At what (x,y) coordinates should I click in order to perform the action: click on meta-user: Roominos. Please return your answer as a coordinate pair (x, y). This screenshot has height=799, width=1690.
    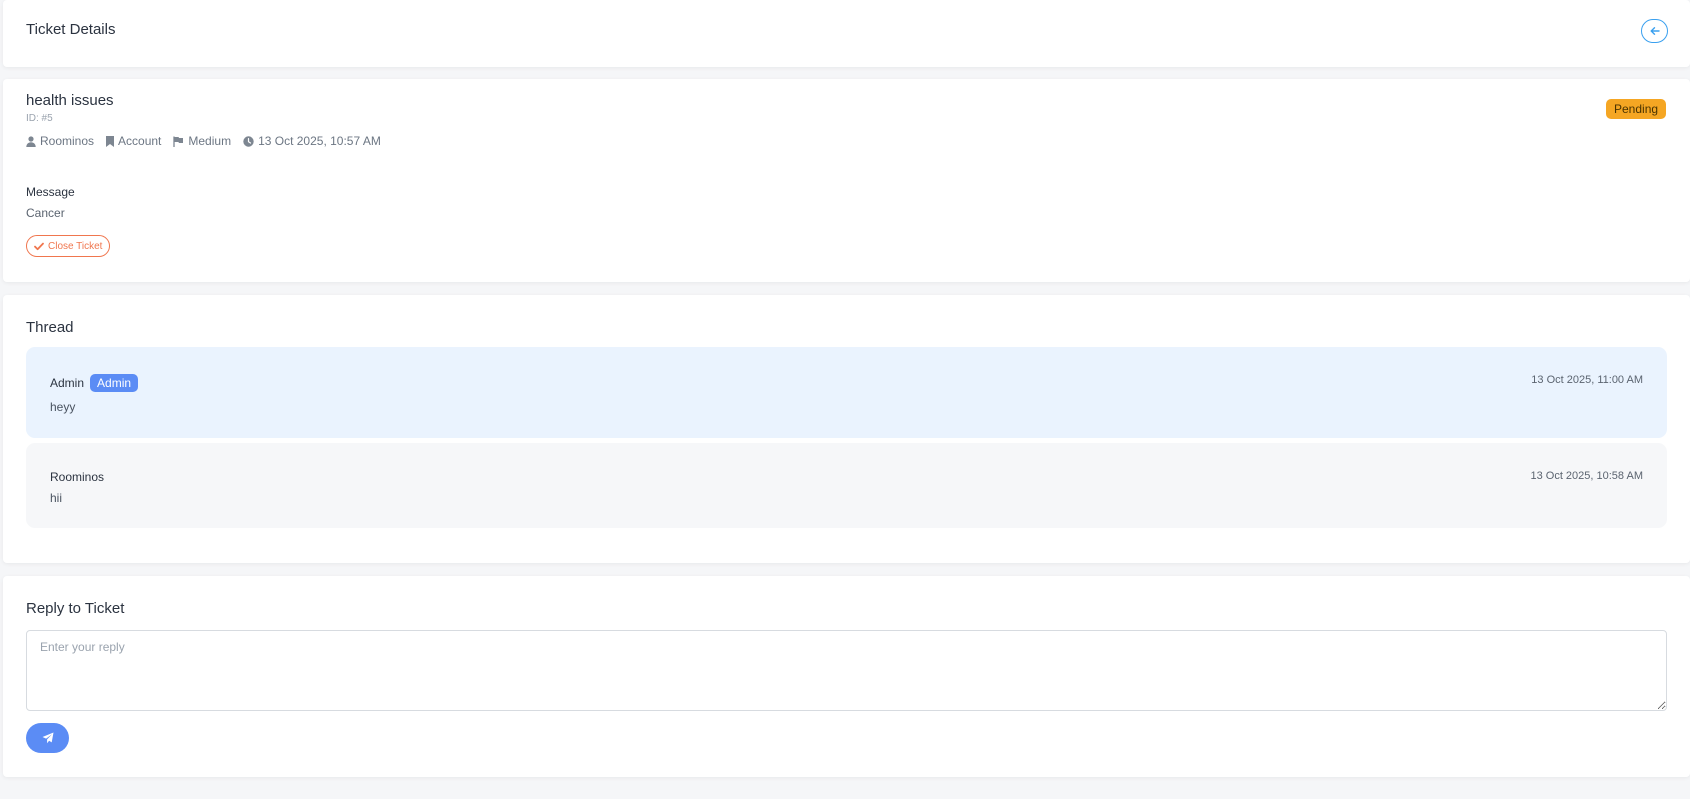
    Looking at the image, I should click on (60, 141).